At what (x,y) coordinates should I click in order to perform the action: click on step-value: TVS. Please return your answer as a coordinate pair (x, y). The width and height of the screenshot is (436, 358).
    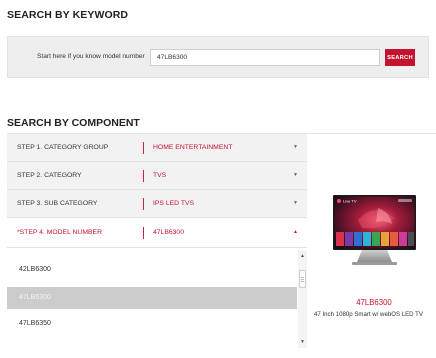
    Looking at the image, I should click on (160, 175).